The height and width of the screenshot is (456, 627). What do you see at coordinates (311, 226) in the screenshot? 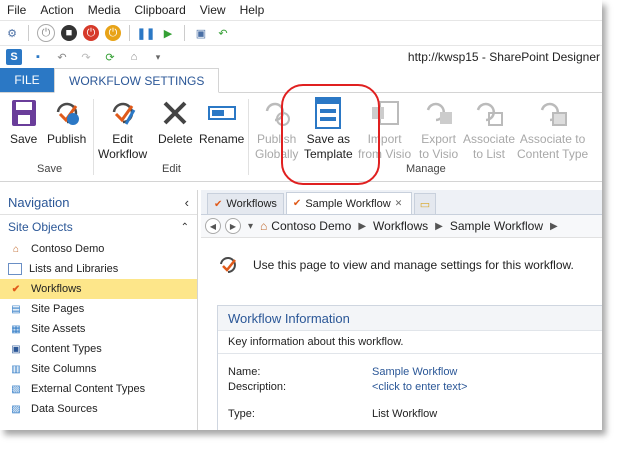
I see `breadcrumb-item-contoso-demo: Contoso Demo` at bounding box center [311, 226].